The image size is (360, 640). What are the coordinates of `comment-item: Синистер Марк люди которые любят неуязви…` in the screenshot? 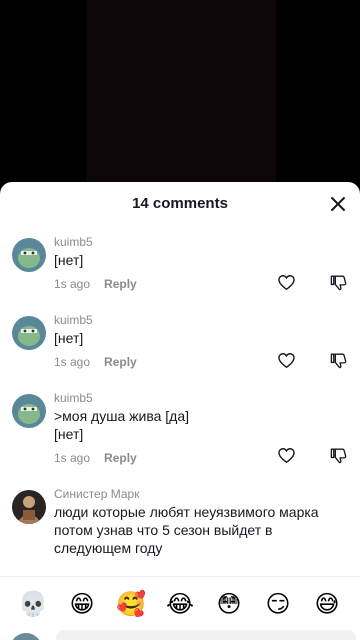 It's located at (180, 526).